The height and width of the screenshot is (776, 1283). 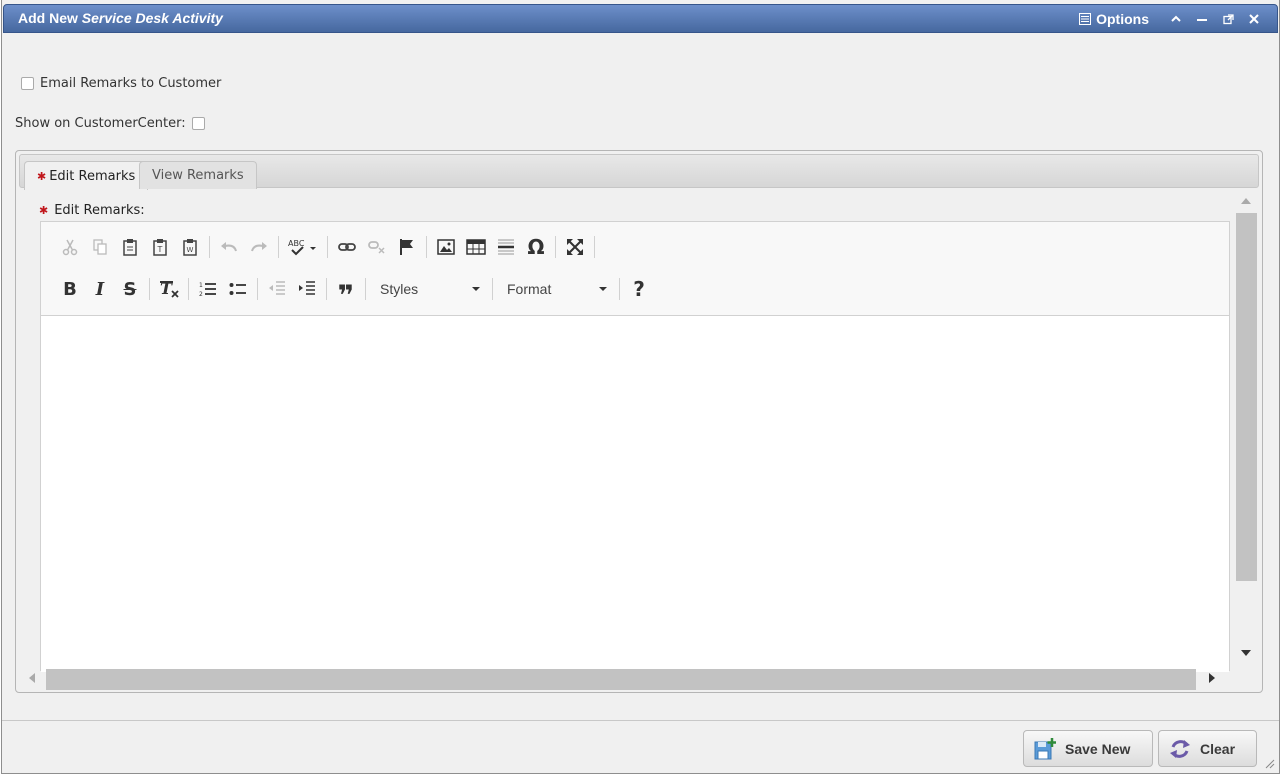 I want to click on email-remarks-row: Email Remarks to Customer, so click(x=121, y=83).